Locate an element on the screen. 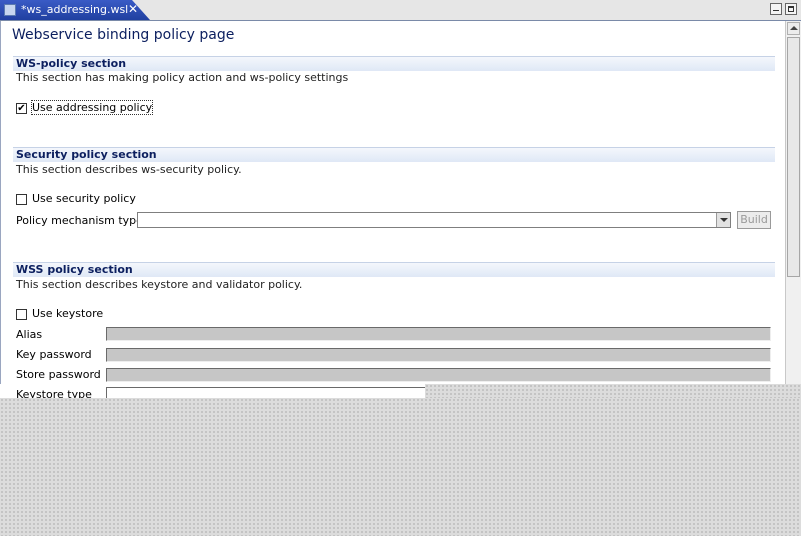 The image size is (801, 536). use-keystore-checkbox is located at coordinates (21, 314).